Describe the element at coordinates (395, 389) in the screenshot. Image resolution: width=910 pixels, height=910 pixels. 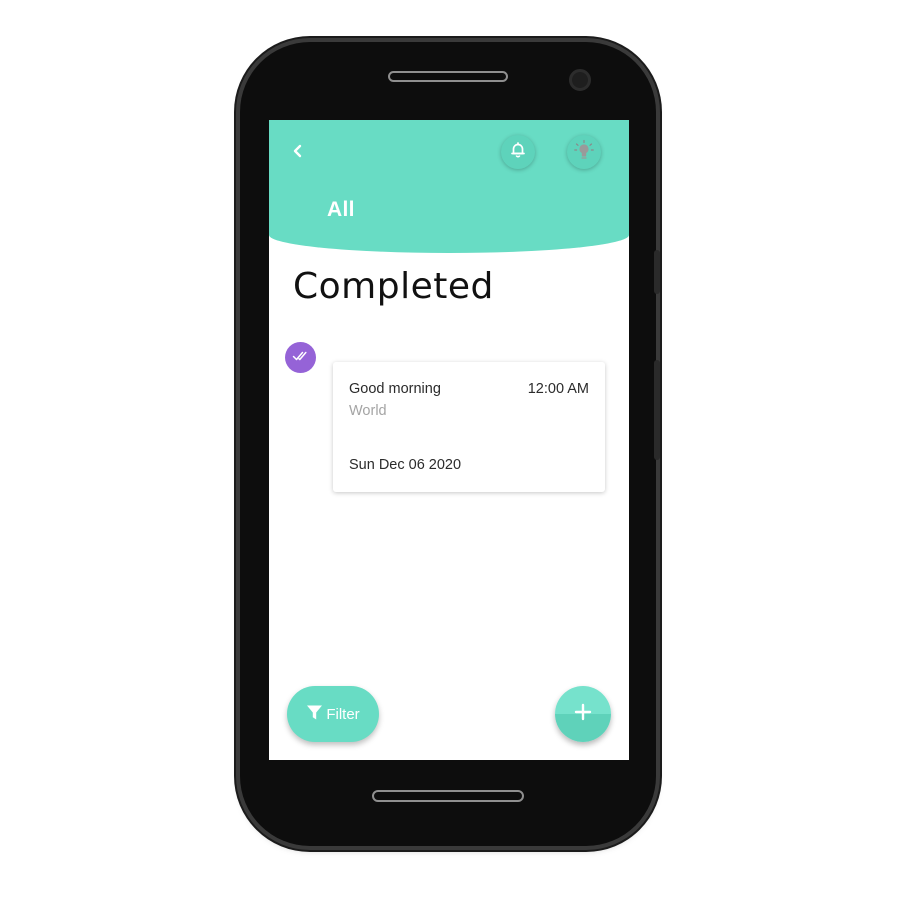
I see `task-title: Good morning` at that location.